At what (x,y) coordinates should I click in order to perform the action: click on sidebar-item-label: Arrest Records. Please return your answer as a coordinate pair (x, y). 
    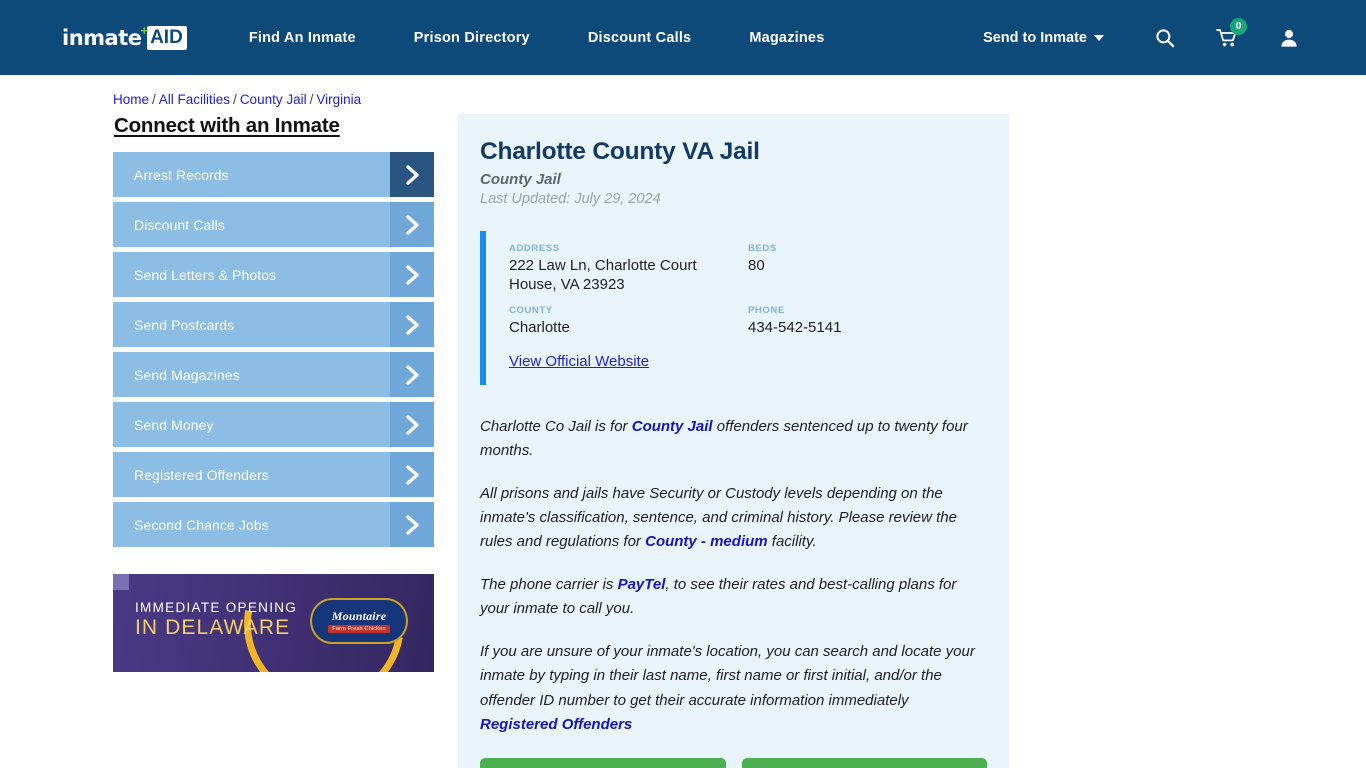
    Looking at the image, I should click on (181, 174).